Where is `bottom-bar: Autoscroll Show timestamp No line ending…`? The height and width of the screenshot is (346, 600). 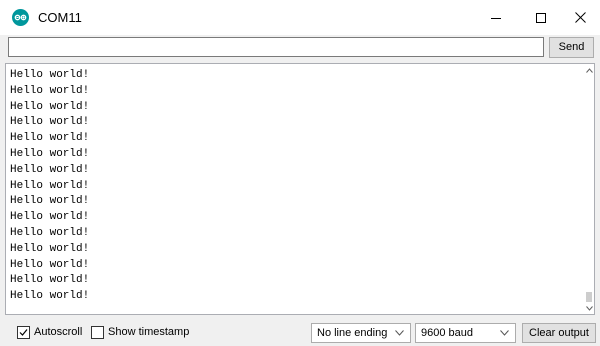 bottom-bar: Autoscroll Show timestamp No line ending… is located at coordinates (300, 332).